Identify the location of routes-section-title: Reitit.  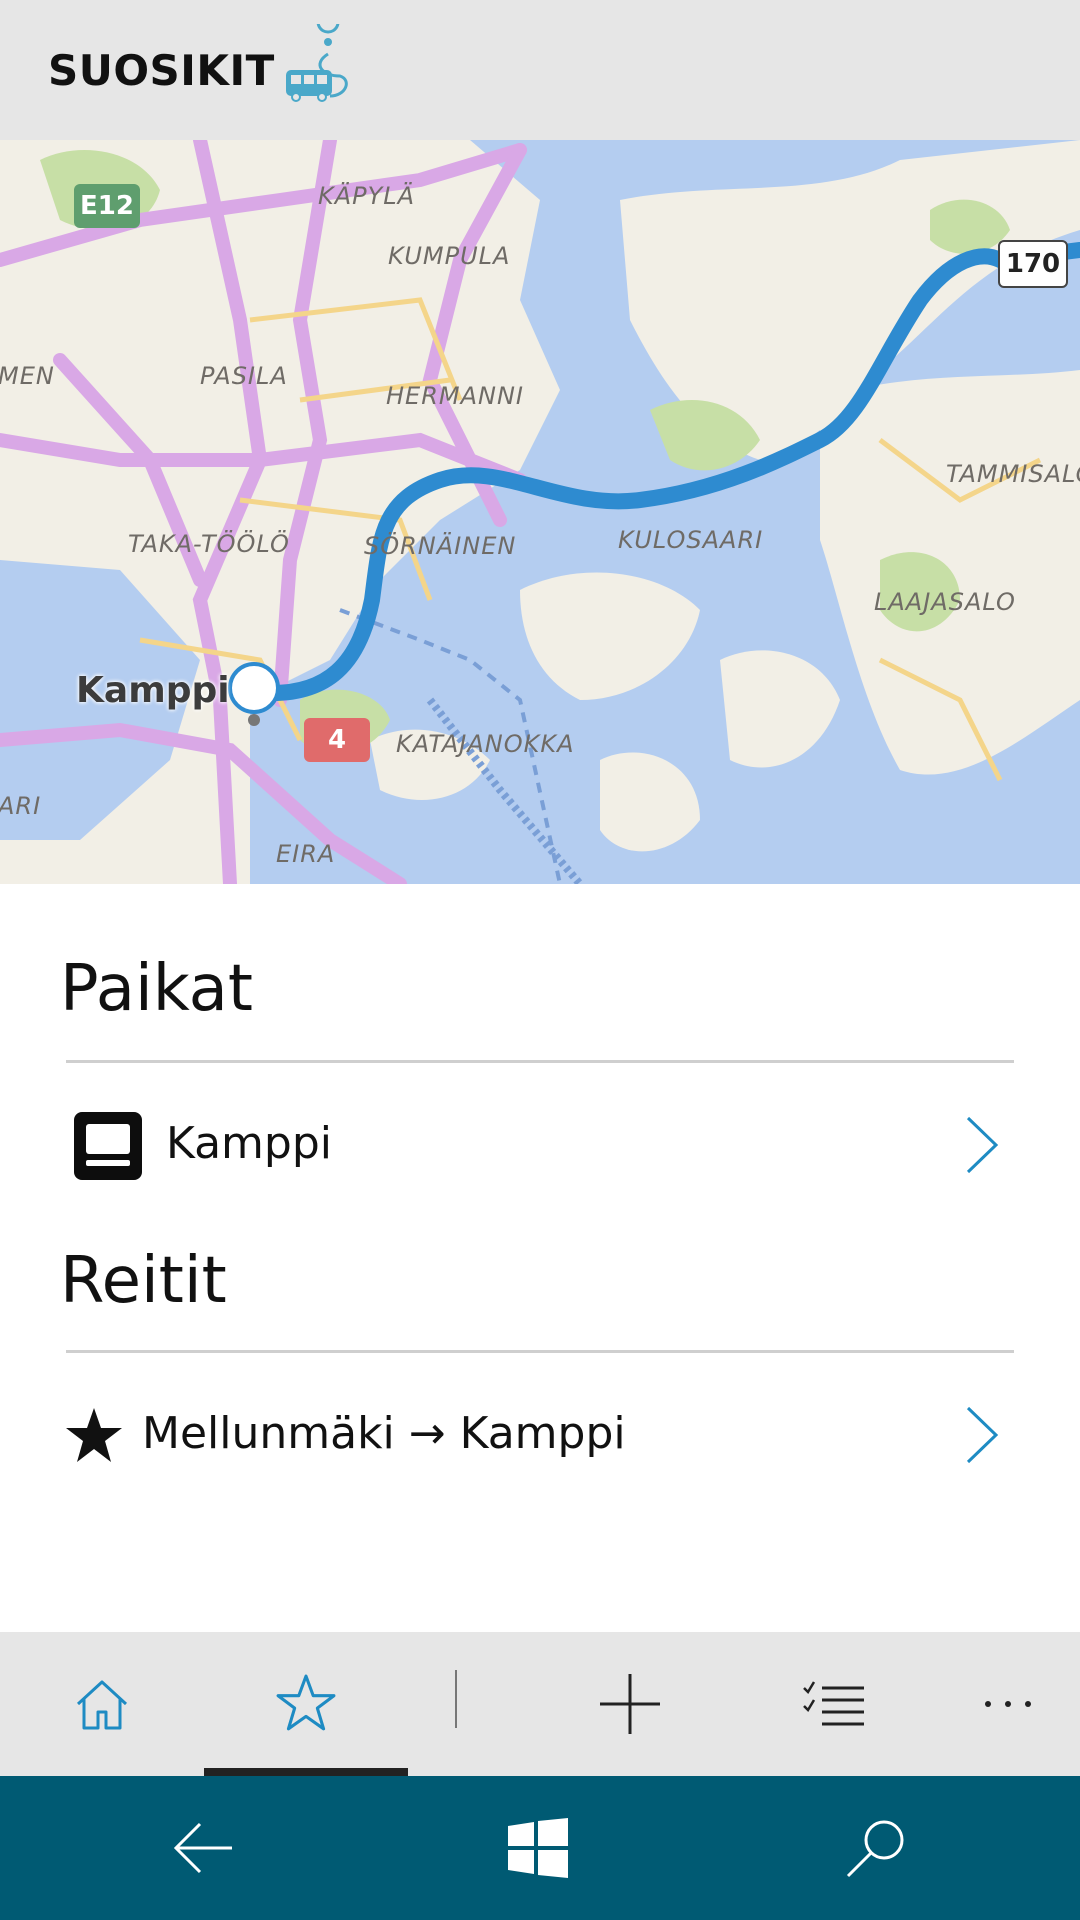
(143, 1281).